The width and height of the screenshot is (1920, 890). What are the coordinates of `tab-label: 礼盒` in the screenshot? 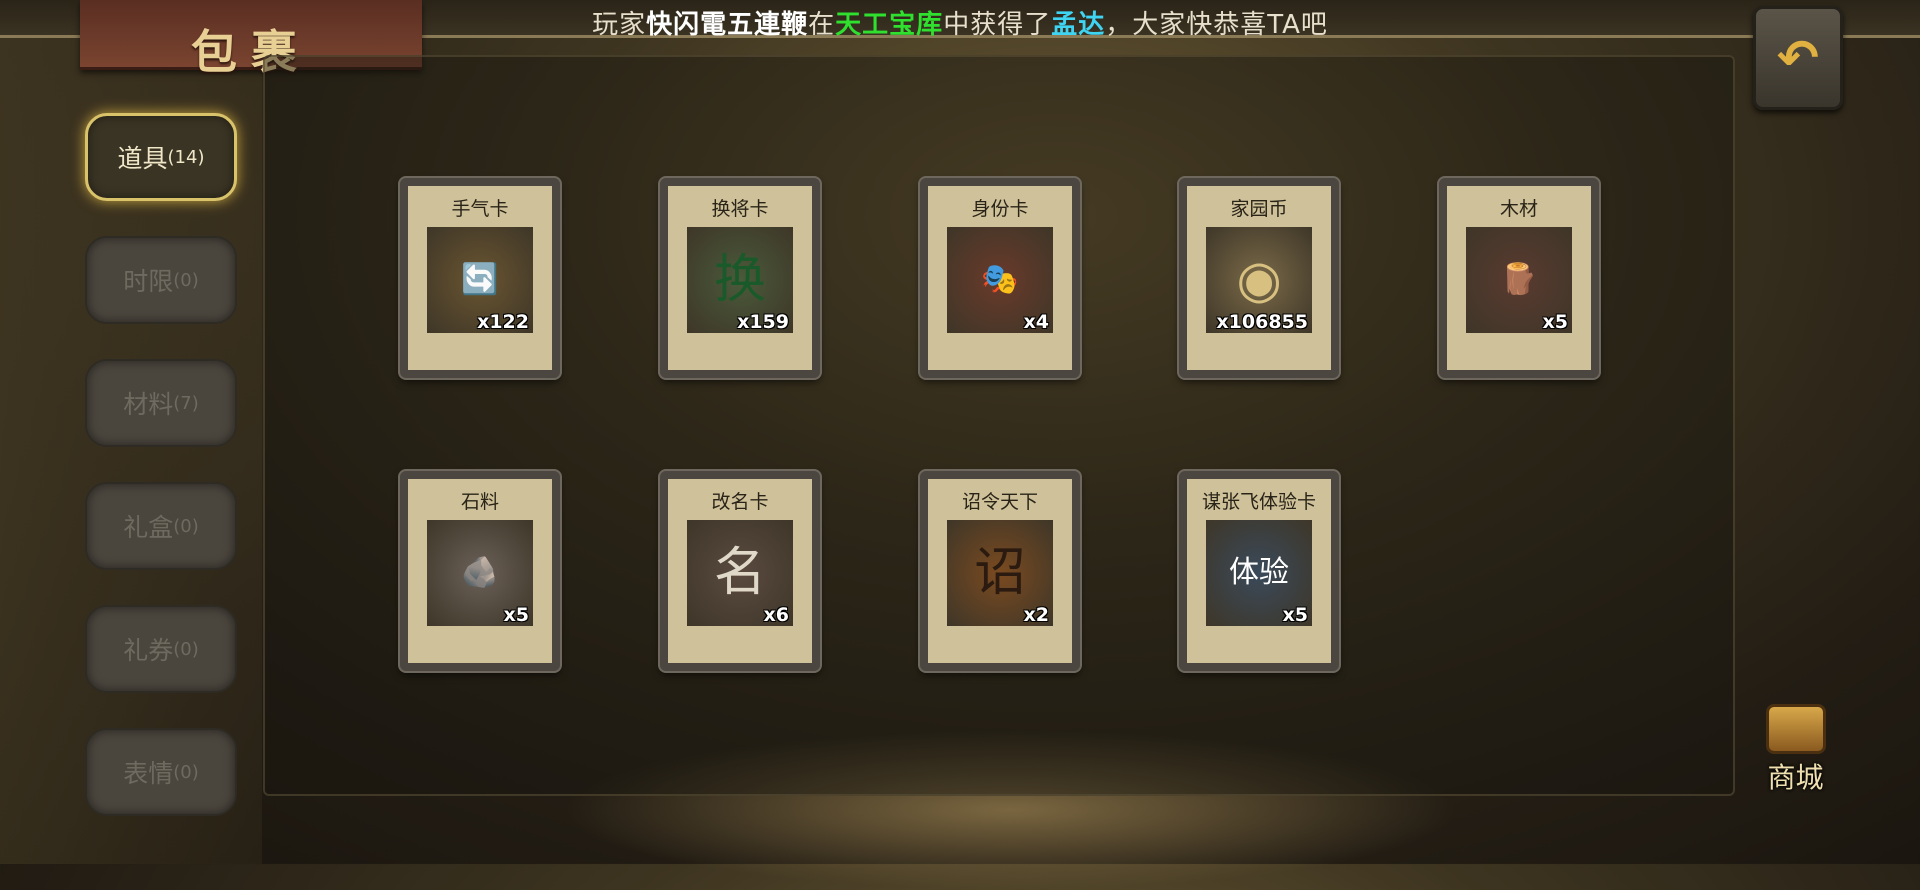 It's located at (148, 527).